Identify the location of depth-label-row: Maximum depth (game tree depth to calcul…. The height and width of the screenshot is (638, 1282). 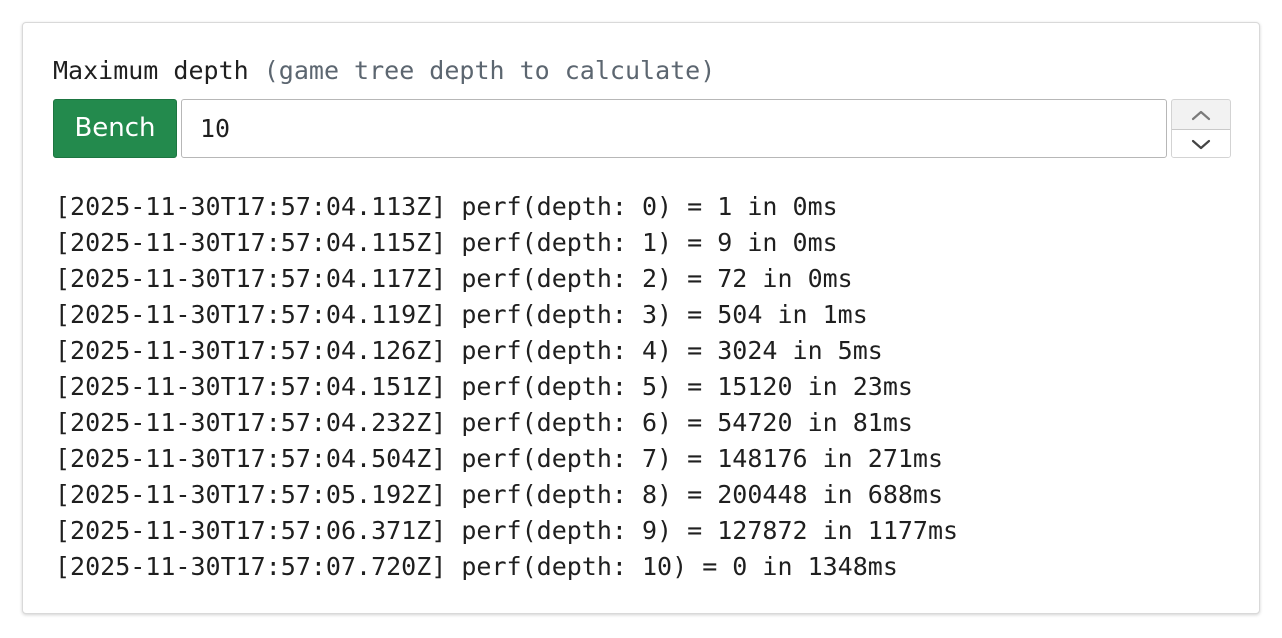
(384, 71).